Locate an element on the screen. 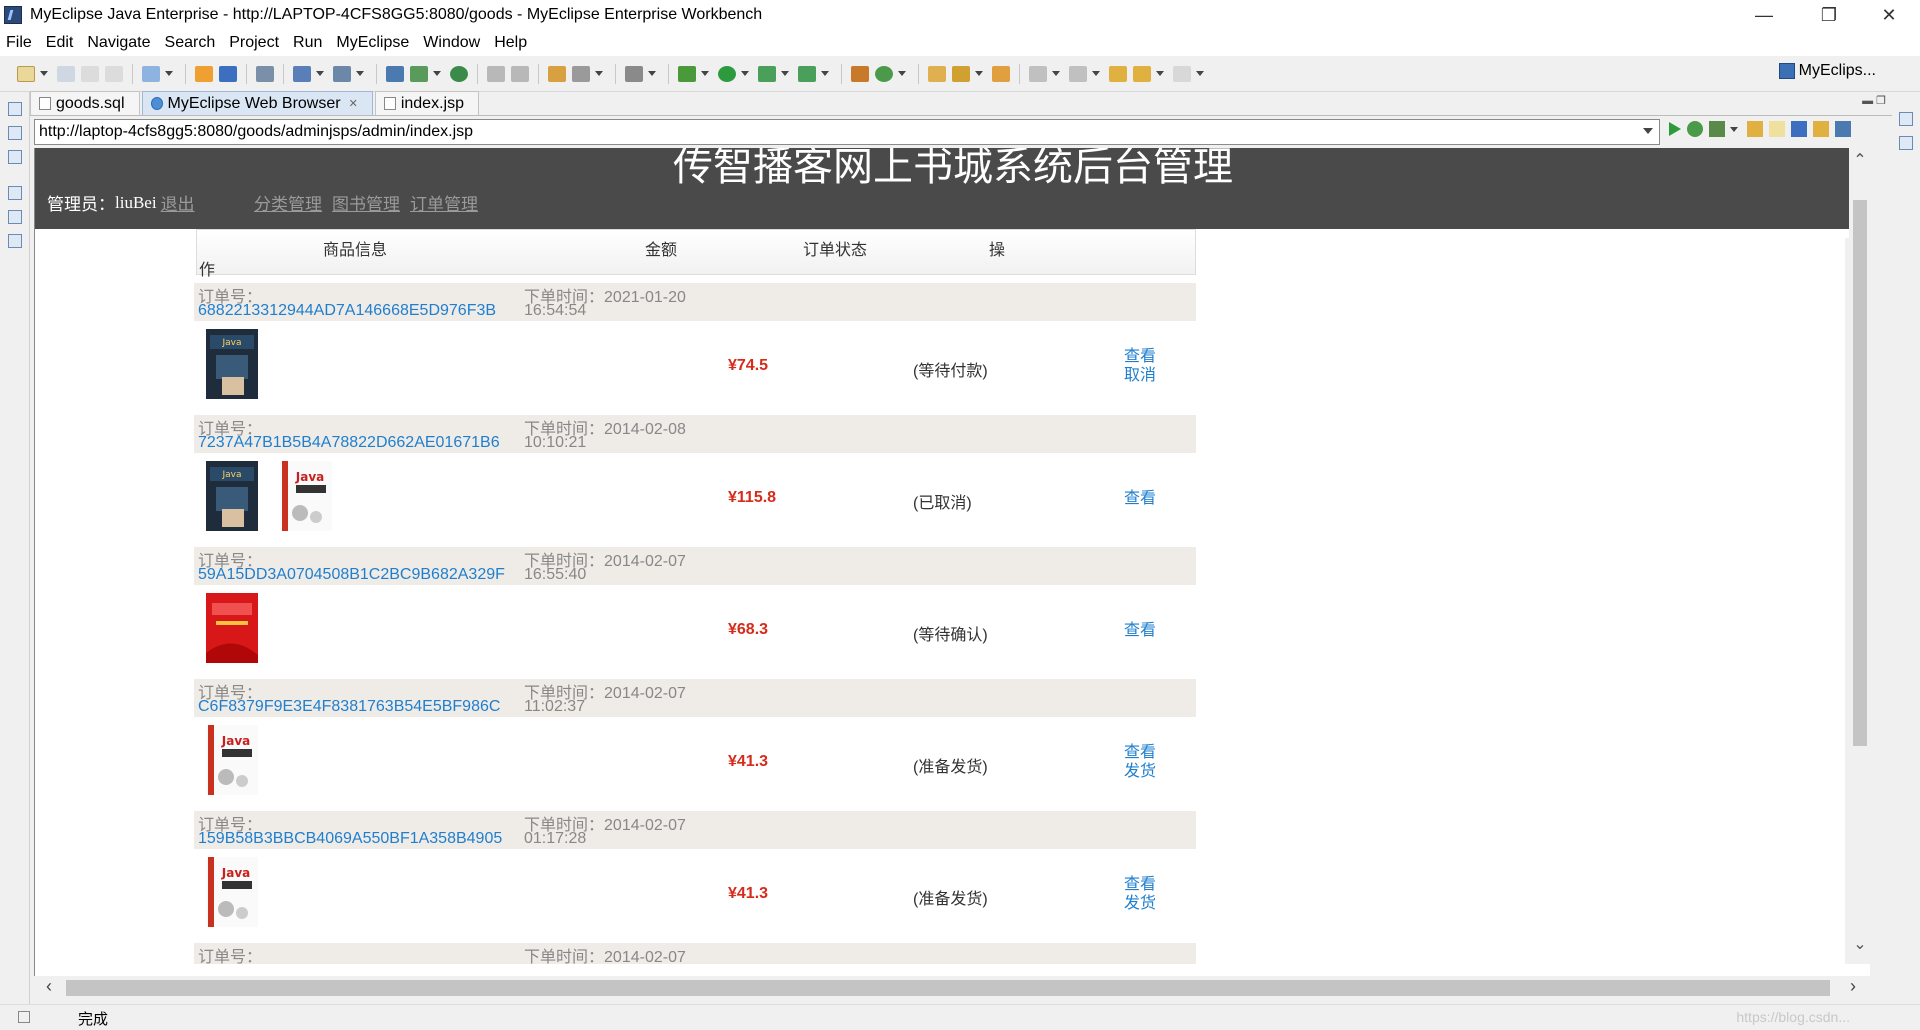 The height and width of the screenshot is (1030, 1920). new-java-project-icon is located at coordinates (151, 73).